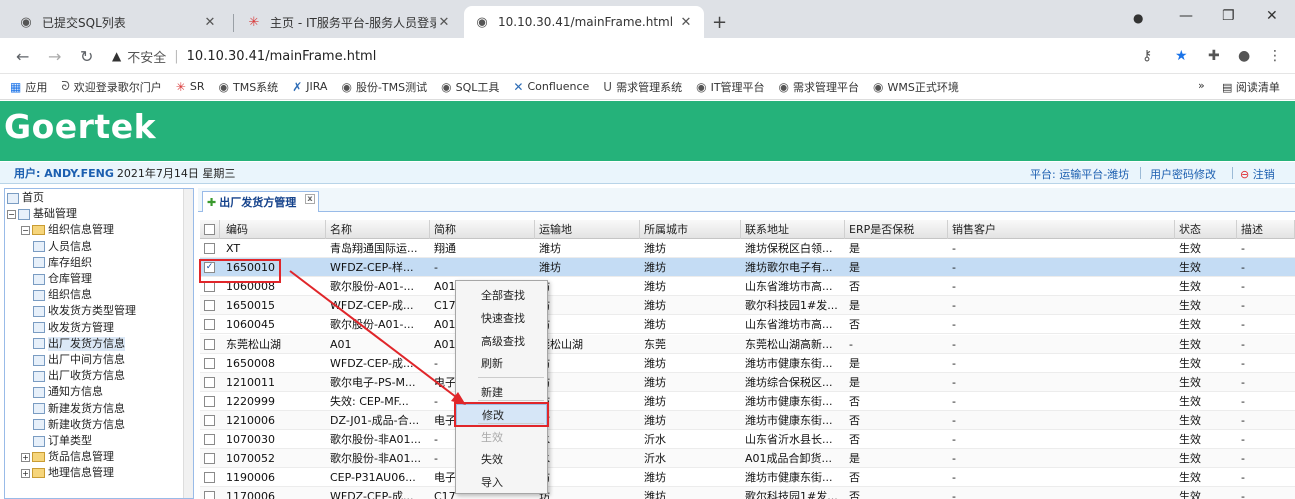 This screenshot has height=499, width=1295. Describe the element at coordinates (896, 229) in the screenshot. I see `column-header: ERP是否保税` at that location.